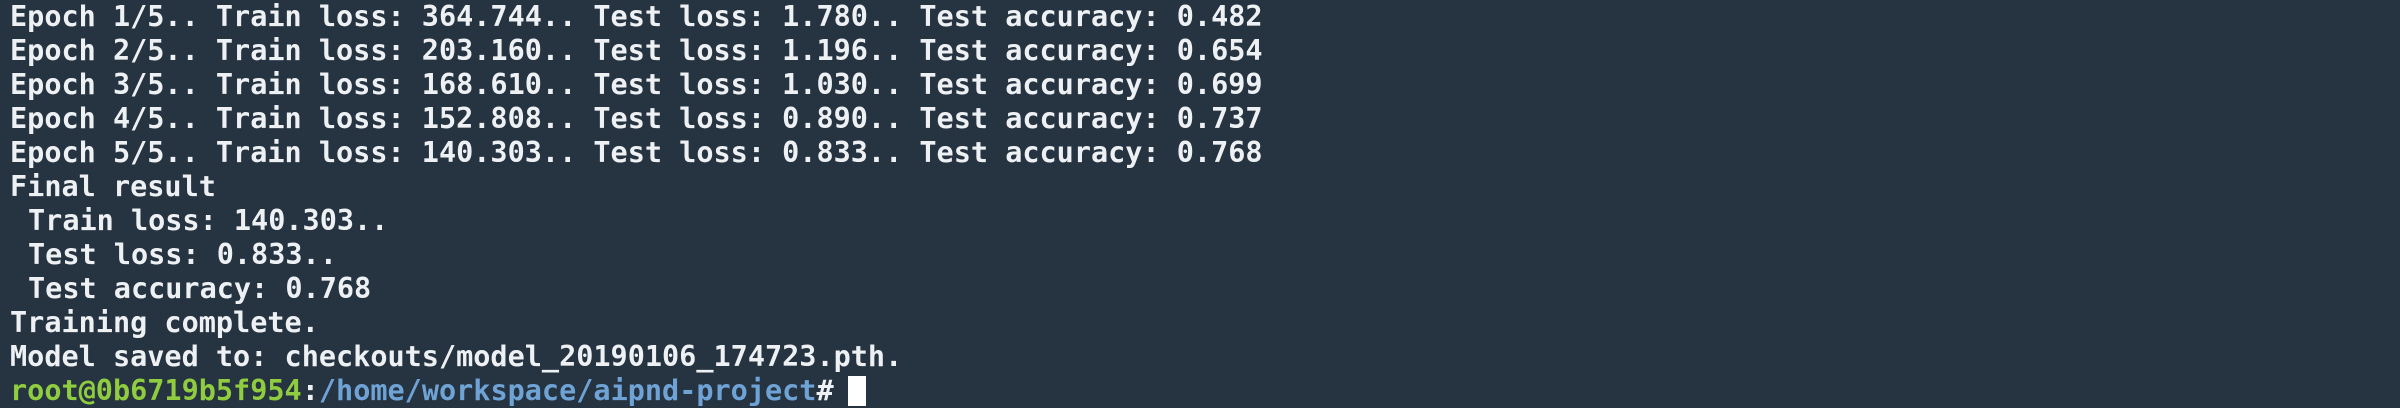  I want to click on prompt-path: /home/workspace/aipnd-project, so click(567, 390).